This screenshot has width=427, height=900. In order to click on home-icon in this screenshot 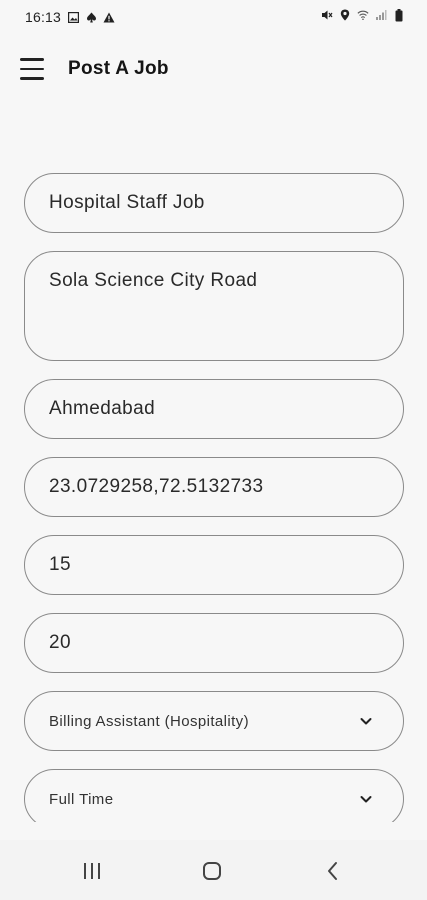, I will do `click(212, 871)`.